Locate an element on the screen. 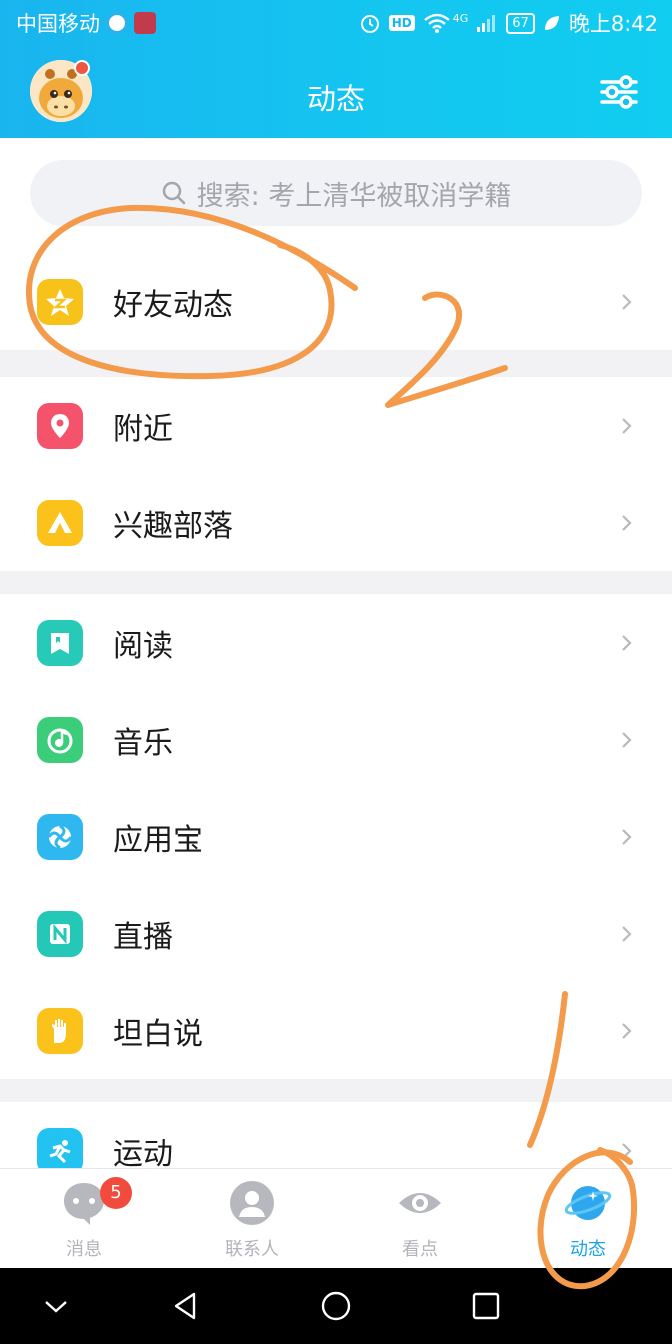  unread-badge: 5 is located at coordinates (116, 1193).